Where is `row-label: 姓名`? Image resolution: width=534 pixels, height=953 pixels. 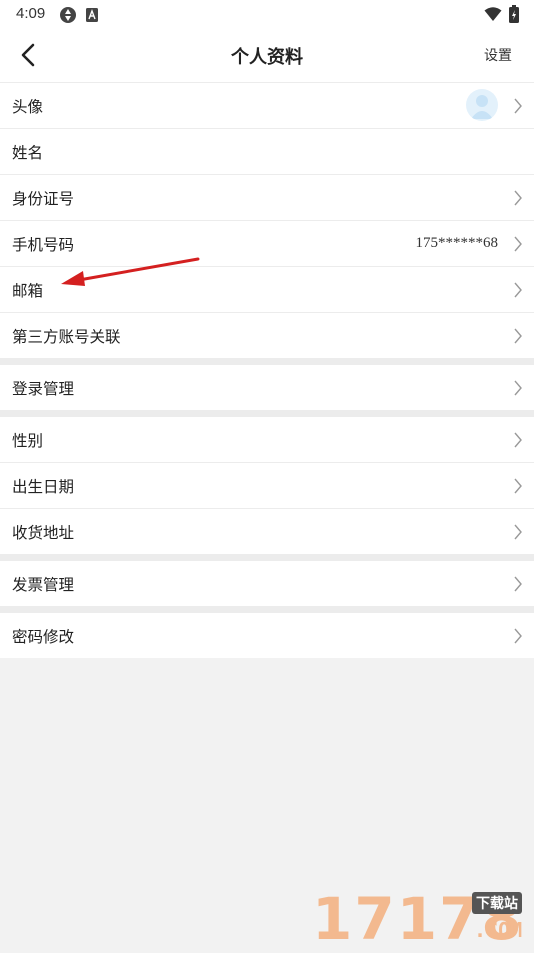 row-label: 姓名 is located at coordinates (28, 152).